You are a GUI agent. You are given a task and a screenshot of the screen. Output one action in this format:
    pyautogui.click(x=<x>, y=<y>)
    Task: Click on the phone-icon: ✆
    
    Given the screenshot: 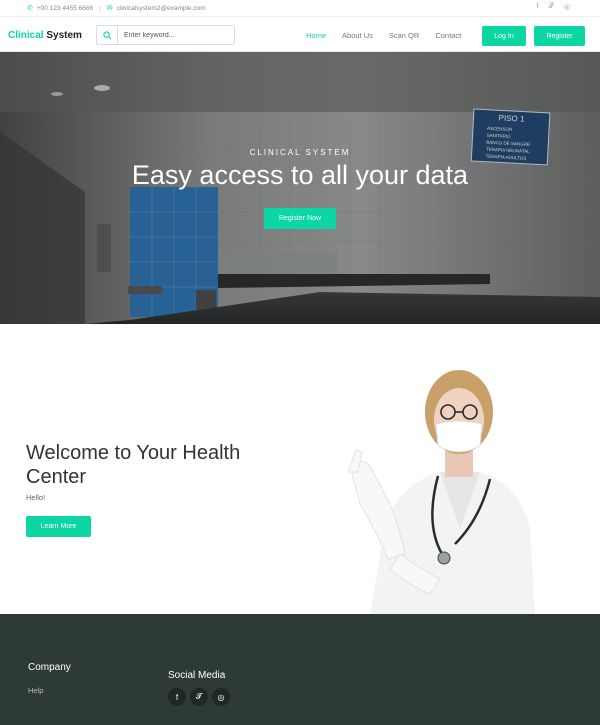 What is the action you would take?
    pyautogui.click(x=30, y=8)
    